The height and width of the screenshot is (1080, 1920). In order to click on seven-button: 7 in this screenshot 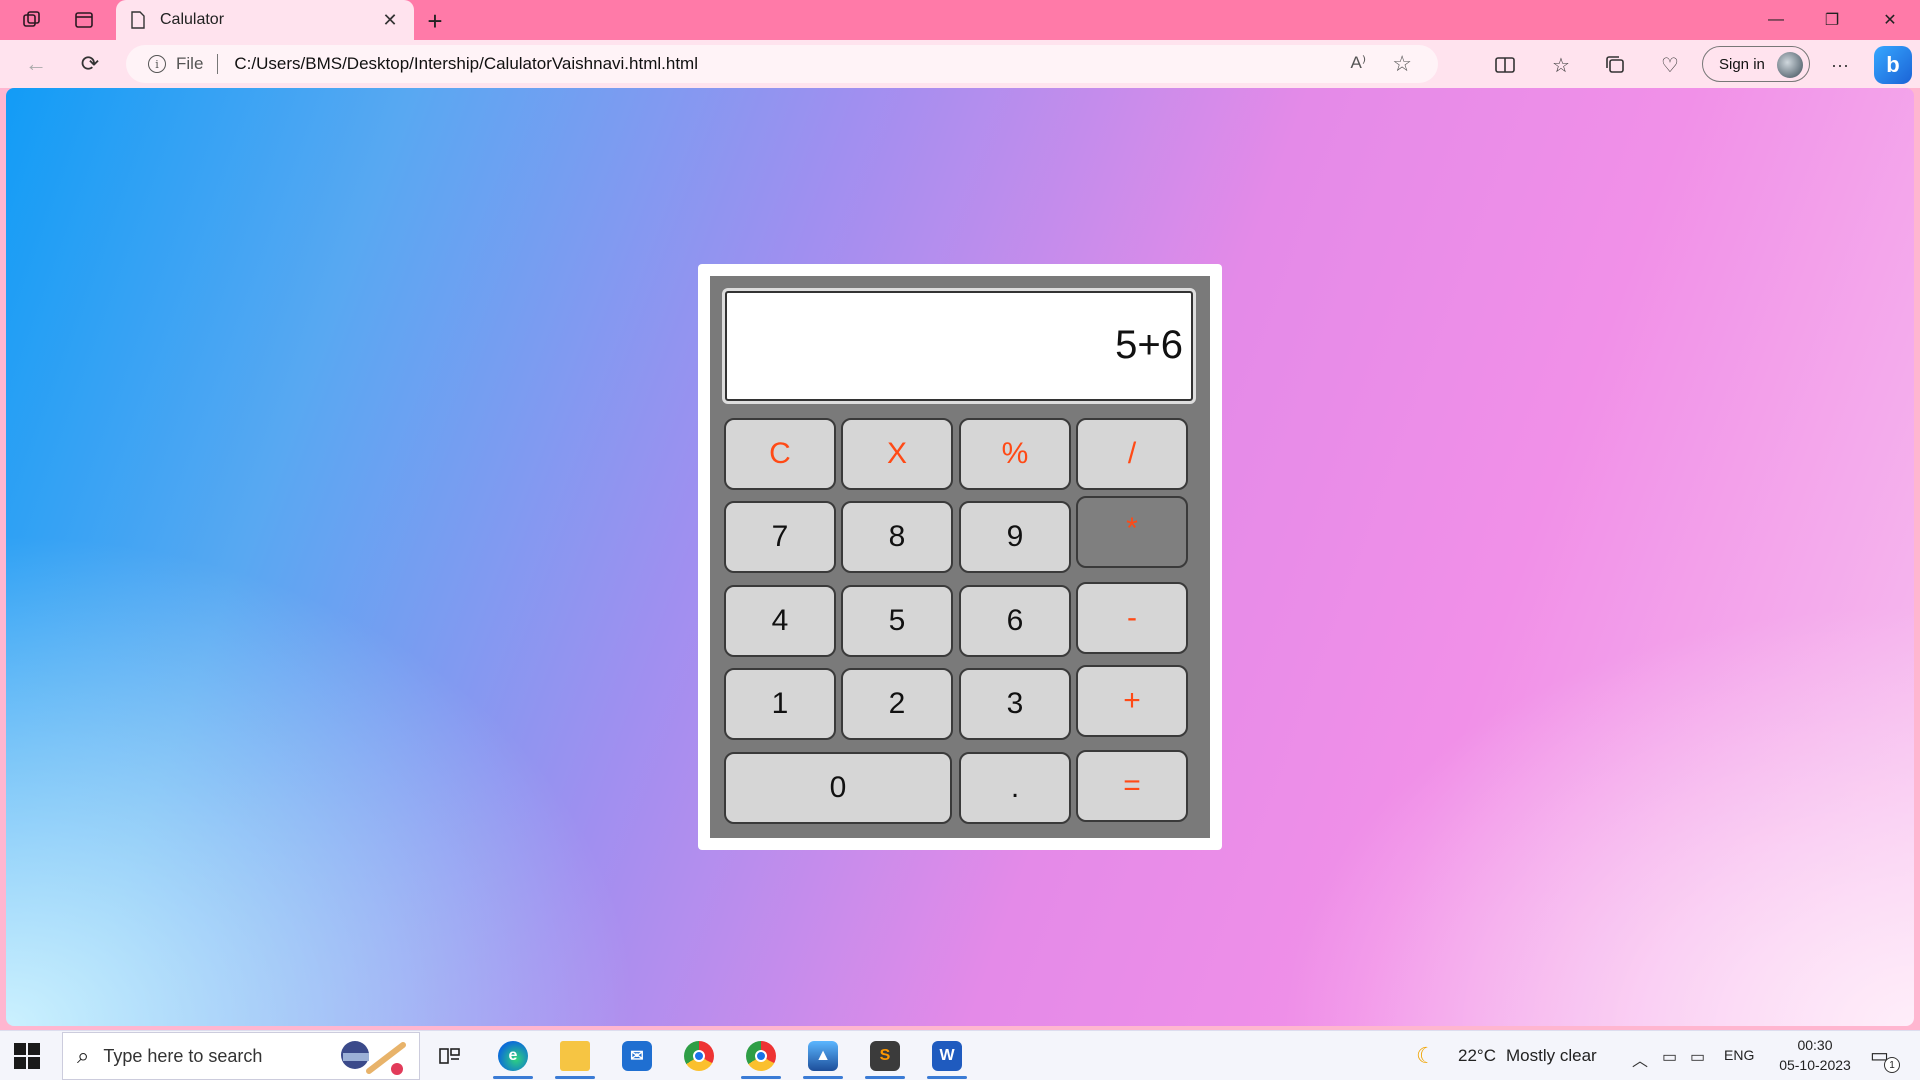, I will do `click(780, 537)`.